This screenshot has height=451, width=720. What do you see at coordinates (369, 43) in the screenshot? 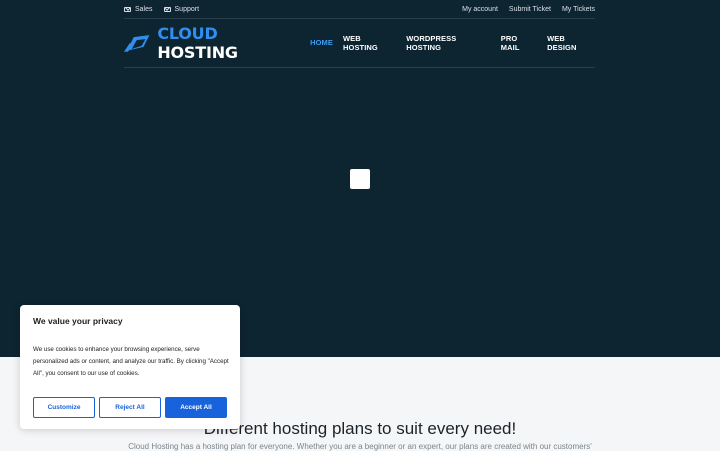
I see `nav-web-hosting: WEB HOSTING` at bounding box center [369, 43].